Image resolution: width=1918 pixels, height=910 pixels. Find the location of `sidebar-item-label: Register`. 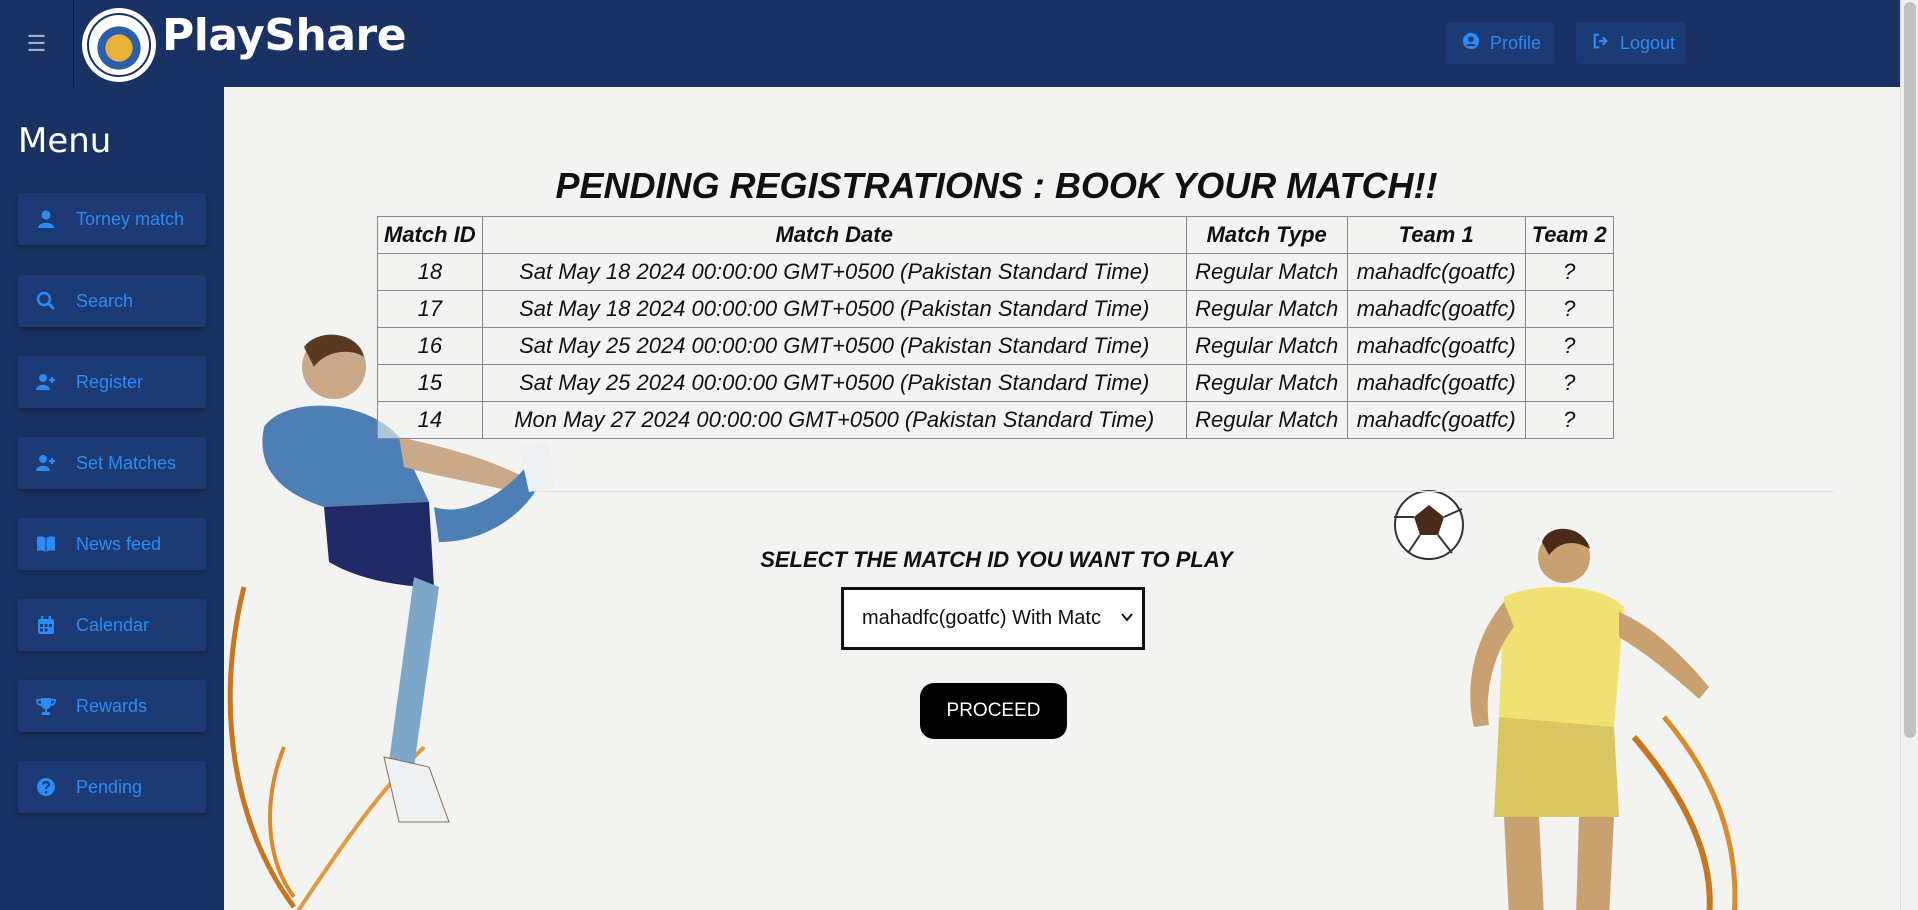

sidebar-item-label: Register is located at coordinates (110, 381).